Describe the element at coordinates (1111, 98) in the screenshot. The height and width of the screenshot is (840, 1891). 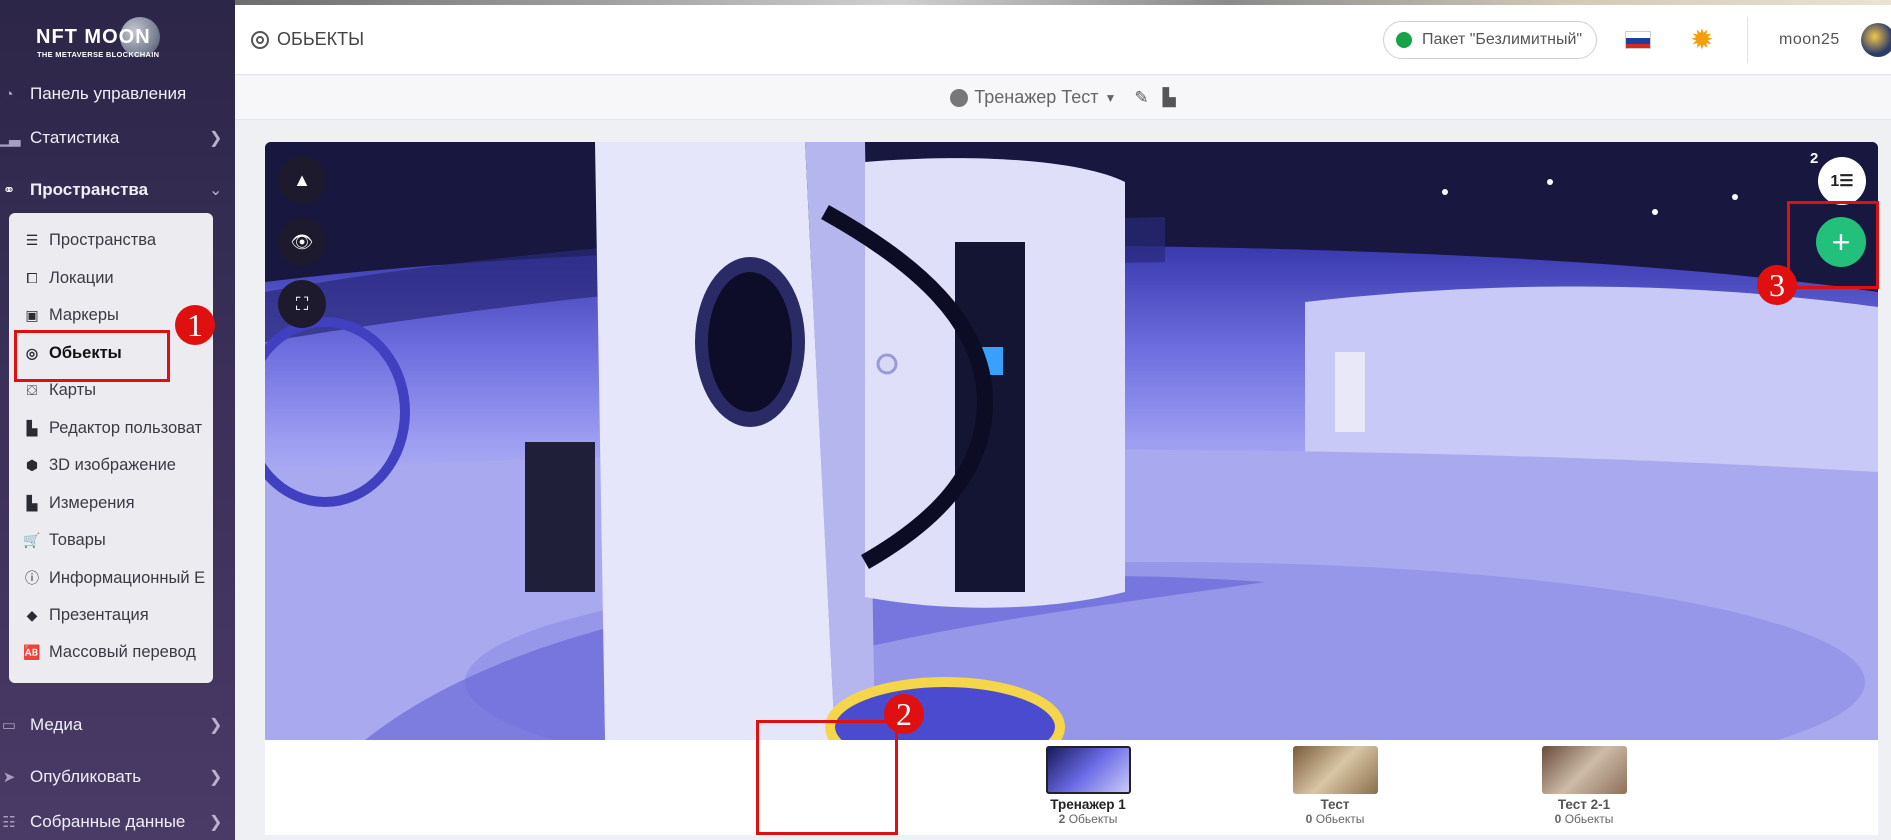
I see `caret-down-icon: ▼` at that location.